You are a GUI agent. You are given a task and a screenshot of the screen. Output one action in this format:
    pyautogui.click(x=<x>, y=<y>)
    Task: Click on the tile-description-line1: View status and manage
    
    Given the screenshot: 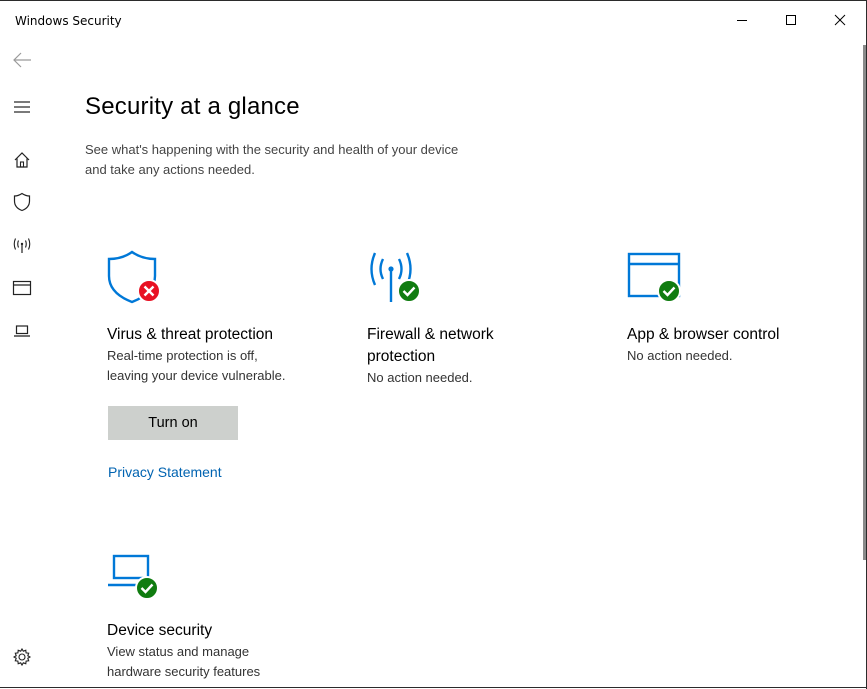 What is the action you would take?
    pyautogui.click(x=178, y=651)
    